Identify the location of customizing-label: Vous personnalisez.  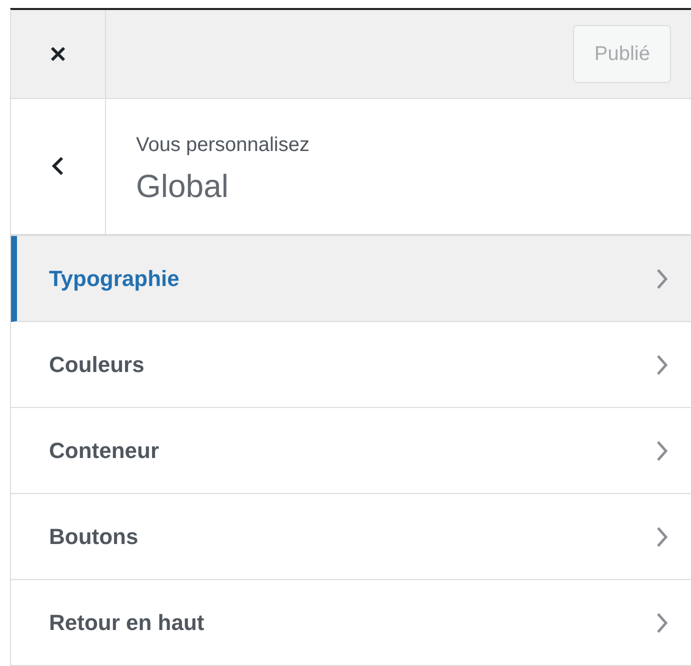
(223, 145).